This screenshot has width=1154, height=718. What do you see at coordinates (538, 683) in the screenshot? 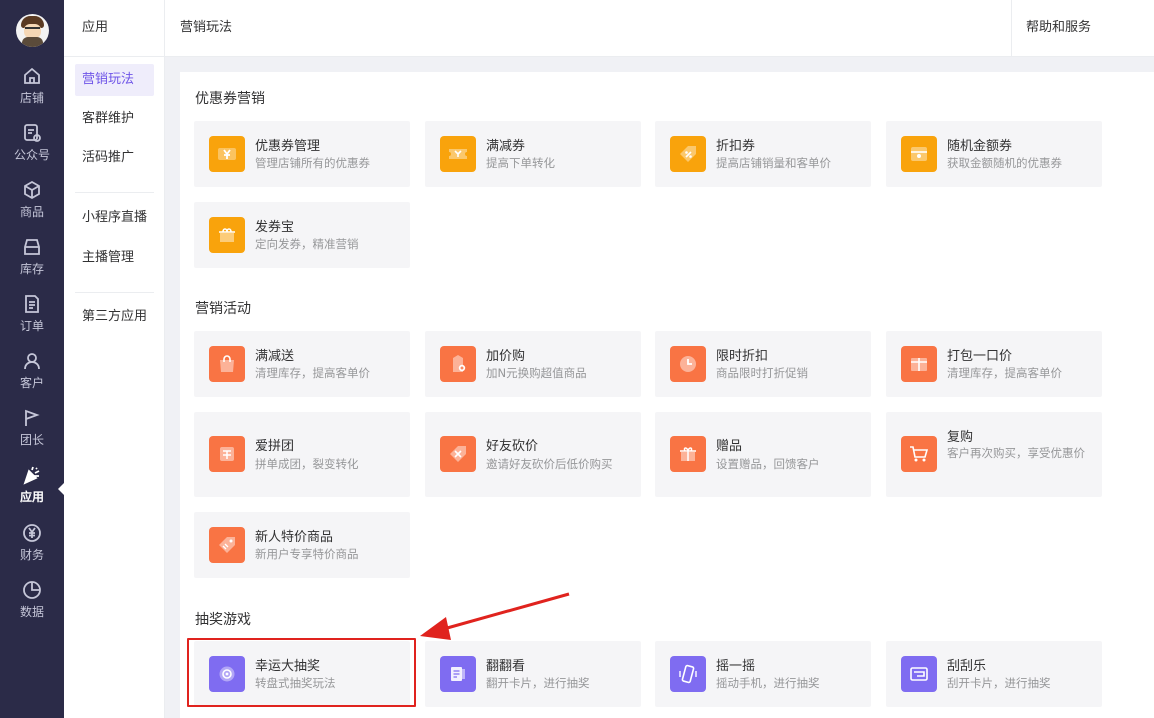
I see `card-description: 翻开卡片，进行抽奖` at bounding box center [538, 683].